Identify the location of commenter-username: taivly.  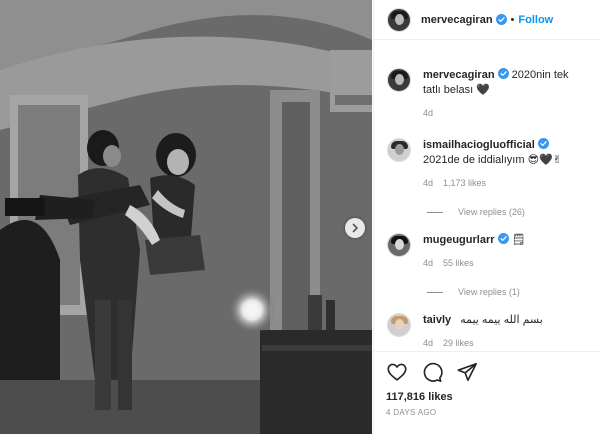
(437, 320).